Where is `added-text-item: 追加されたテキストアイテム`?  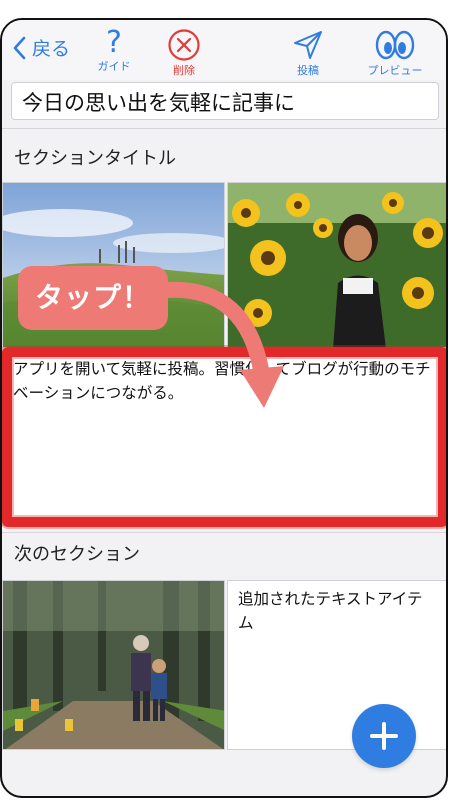 added-text-item: 追加されたテキストアイテム is located at coordinates (336, 665).